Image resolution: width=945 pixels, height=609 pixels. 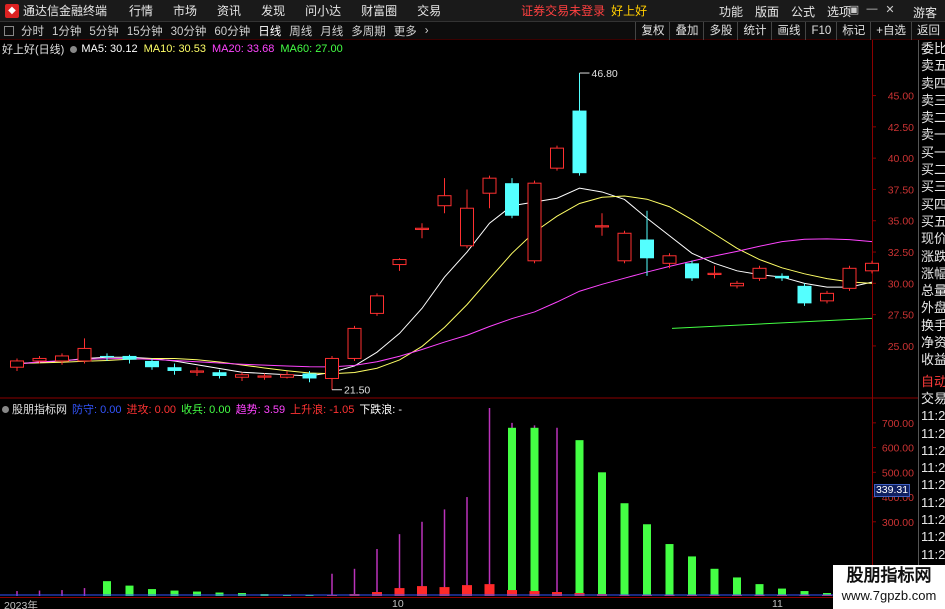 What do you see at coordinates (901, 128) in the screenshot?
I see `price-tick-label: 42.50` at bounding box center [901, 128].